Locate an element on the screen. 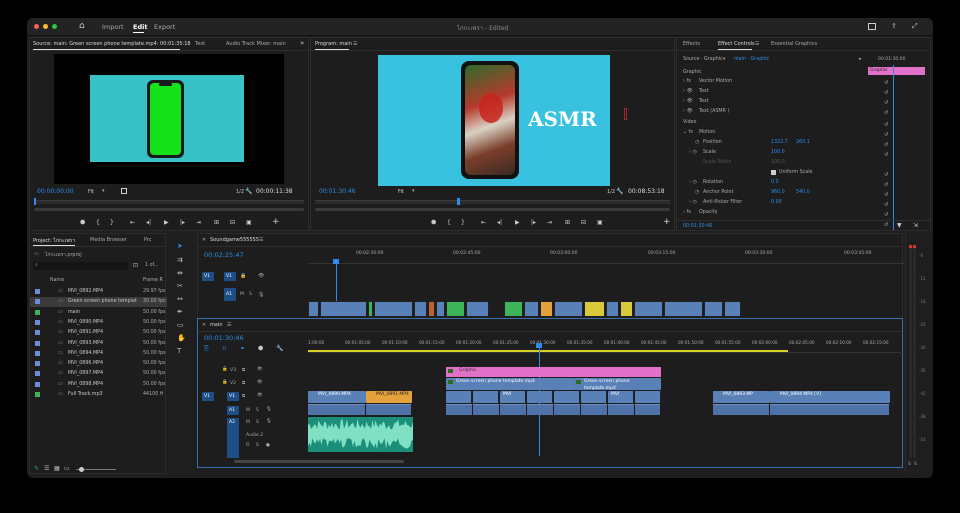  slip-tool-icon: ↔ is located at coordinates (180, 299).